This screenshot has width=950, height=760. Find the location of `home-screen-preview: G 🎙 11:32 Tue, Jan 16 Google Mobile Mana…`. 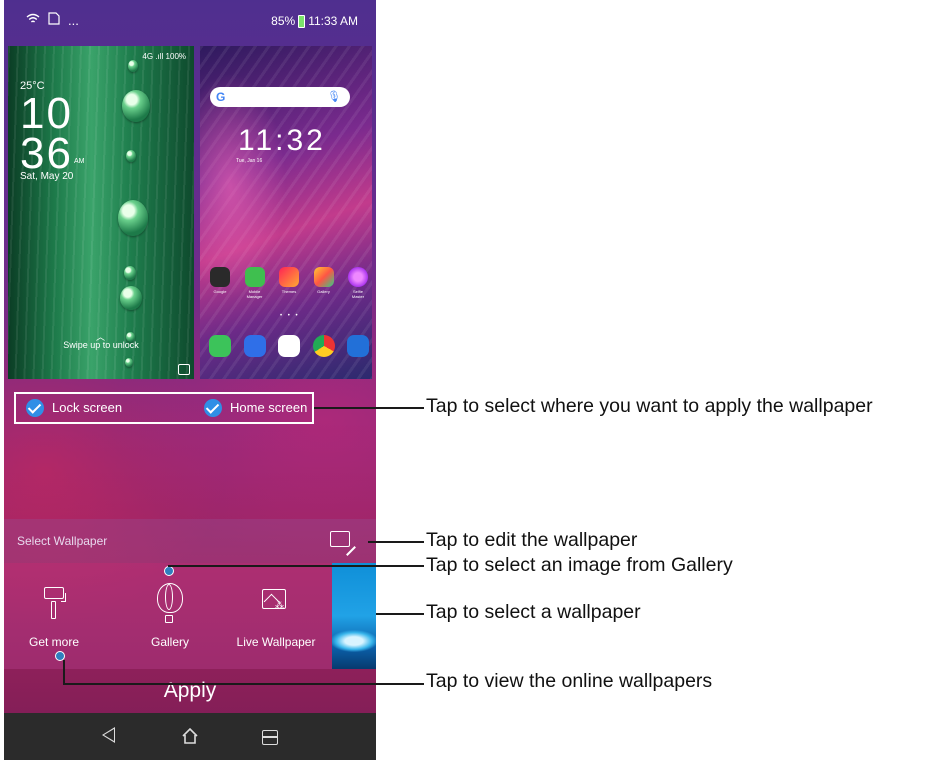

home-screen-preview: G 🎙 11:32 Tue, Jan 16 Google Mobile Mana… is located at coordinates (286, 212).